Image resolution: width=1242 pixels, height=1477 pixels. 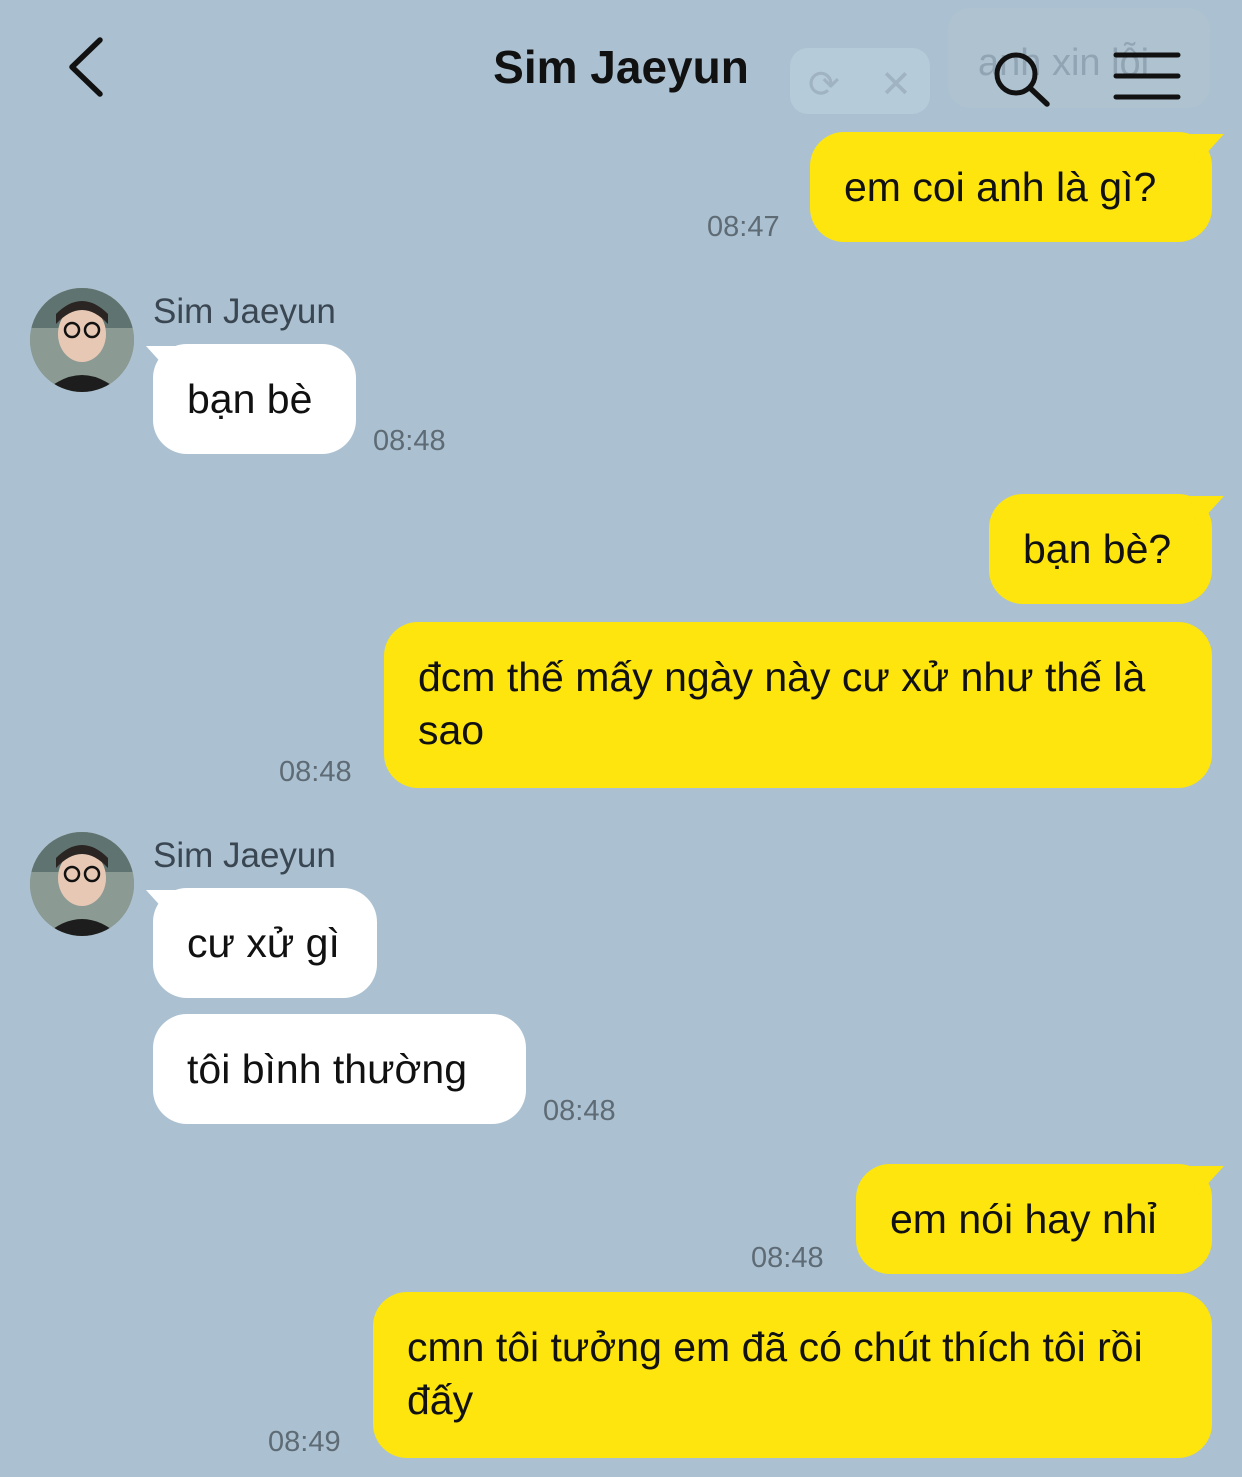 I want to click on outgoing-message: bạn bè?, so click(x=1100, y=549).